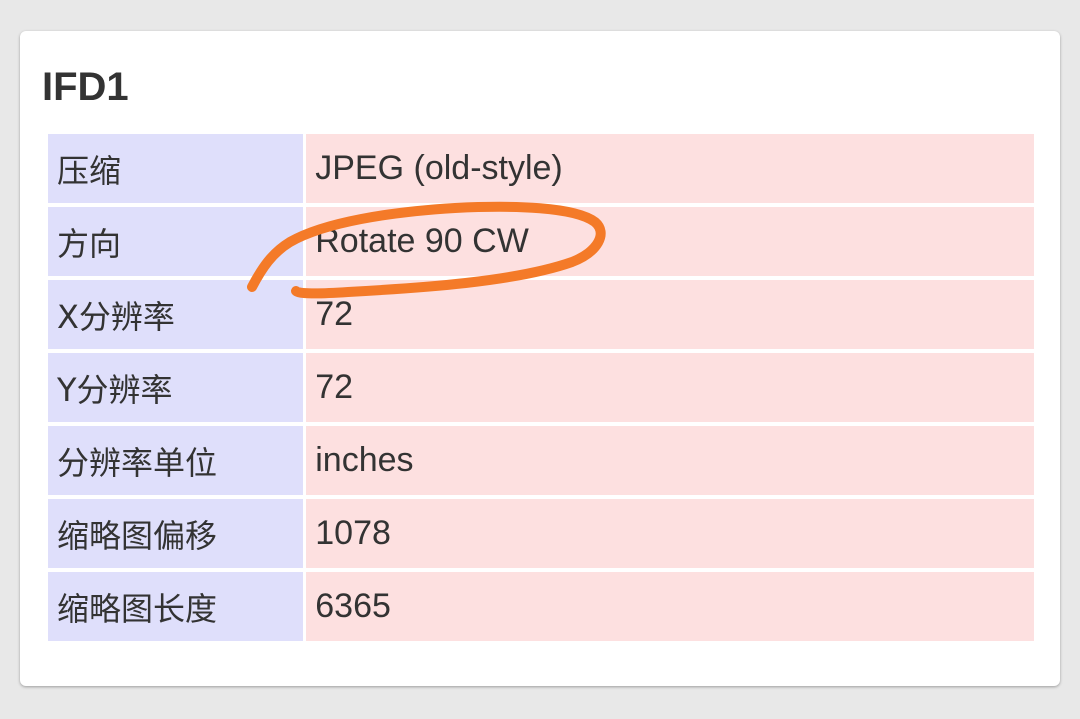 The image size is (1080, 719). What do you see at coordinates (176, 460) in the screenshot?
I see `row-key: 分辨率单位` at bounding box center [176, 460].